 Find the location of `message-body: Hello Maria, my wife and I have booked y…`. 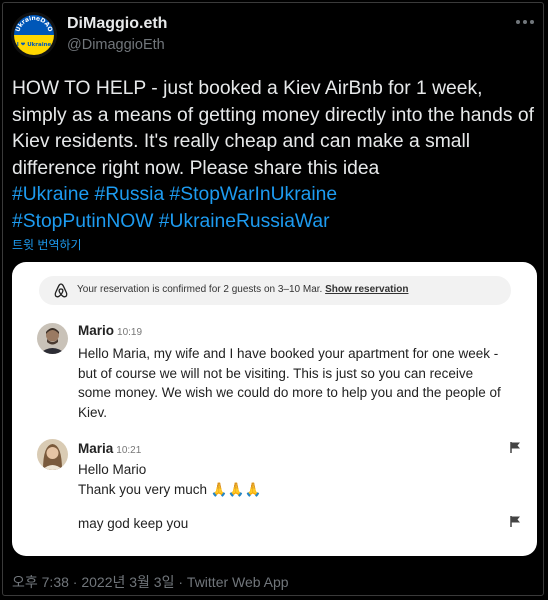

message-body: Hello Maria, my wife and I have booked y… is located at coordinates (289, 383).